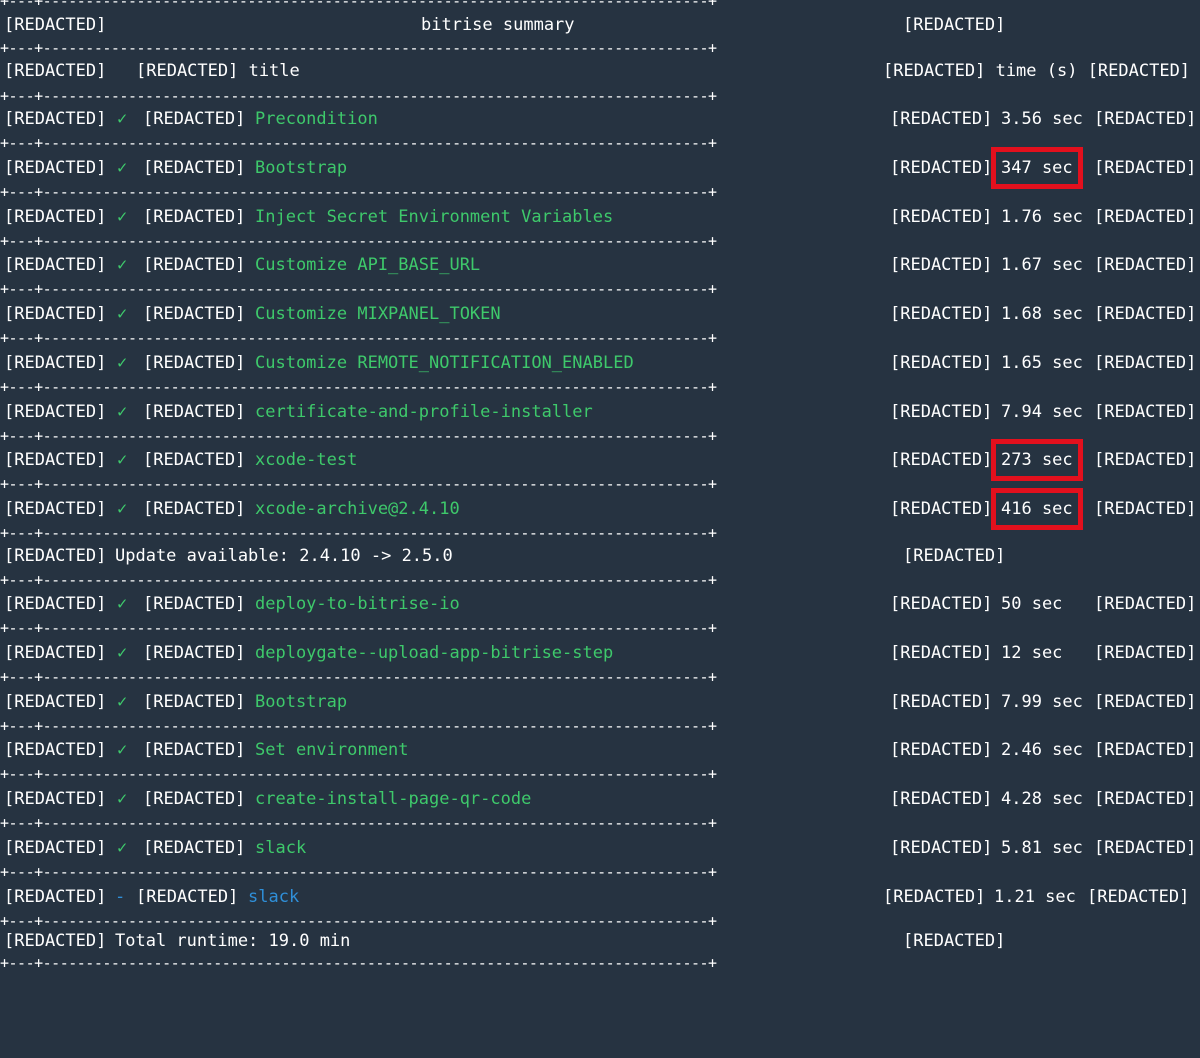 The width and height of the screenshot is (1200, 1058). What do you see at coordinates (332, 750) in the screenshot?
I see `step-name: Set environment` at bounding box center [332, 750].